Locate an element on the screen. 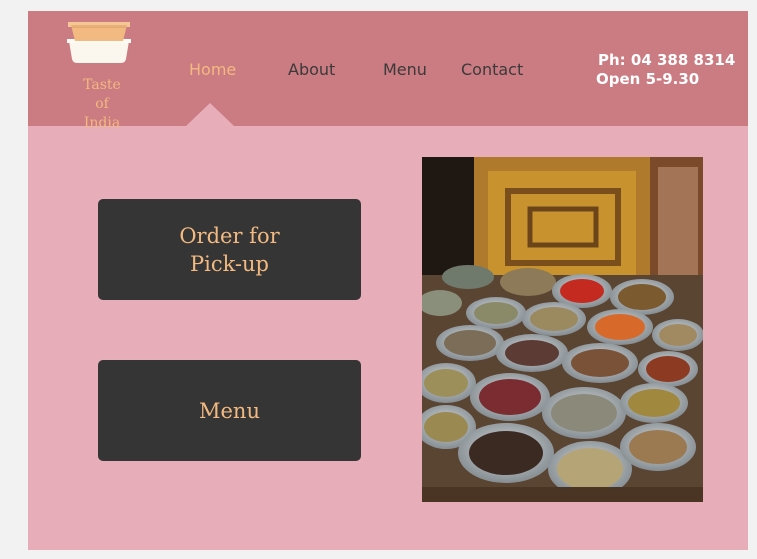 This screenshot has width=757, height=559. nav-contact: Contact is located at coordinates (492, 69).